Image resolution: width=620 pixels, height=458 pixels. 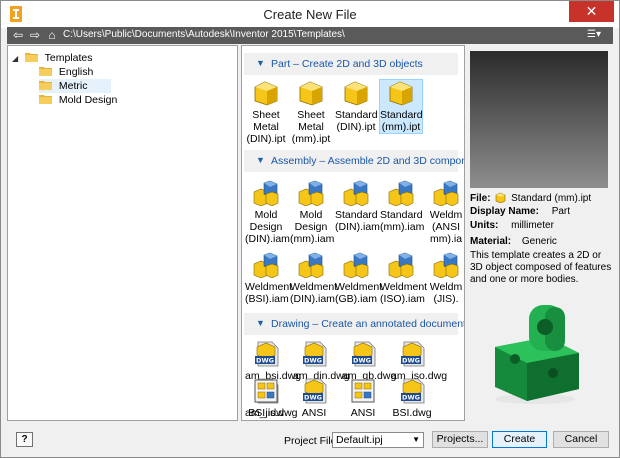 I want to click on collapse-triangle-icon: ◢, so click(x=17, y=59).